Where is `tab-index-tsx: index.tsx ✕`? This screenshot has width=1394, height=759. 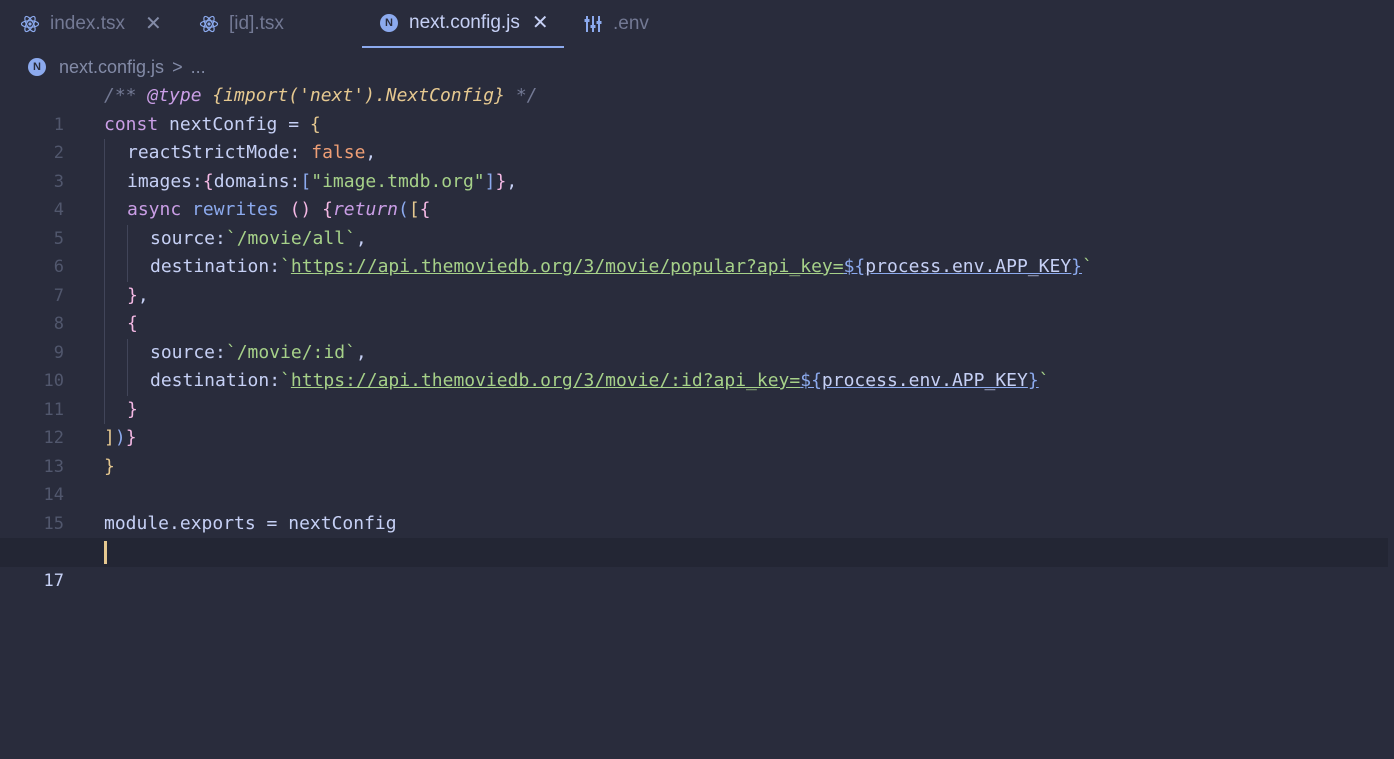
tab-index-tsx: index.tsx ✕ is located at coordinates (100, 24).